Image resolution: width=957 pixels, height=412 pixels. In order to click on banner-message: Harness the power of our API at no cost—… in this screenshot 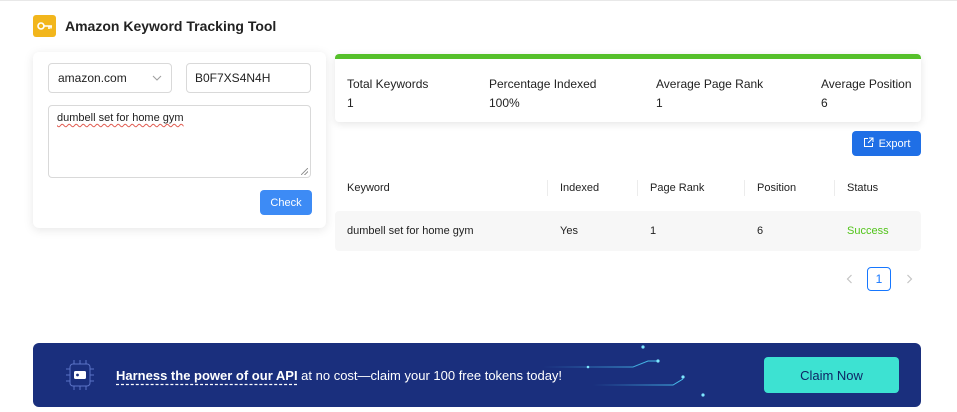, I will do `click(339, 375)`.